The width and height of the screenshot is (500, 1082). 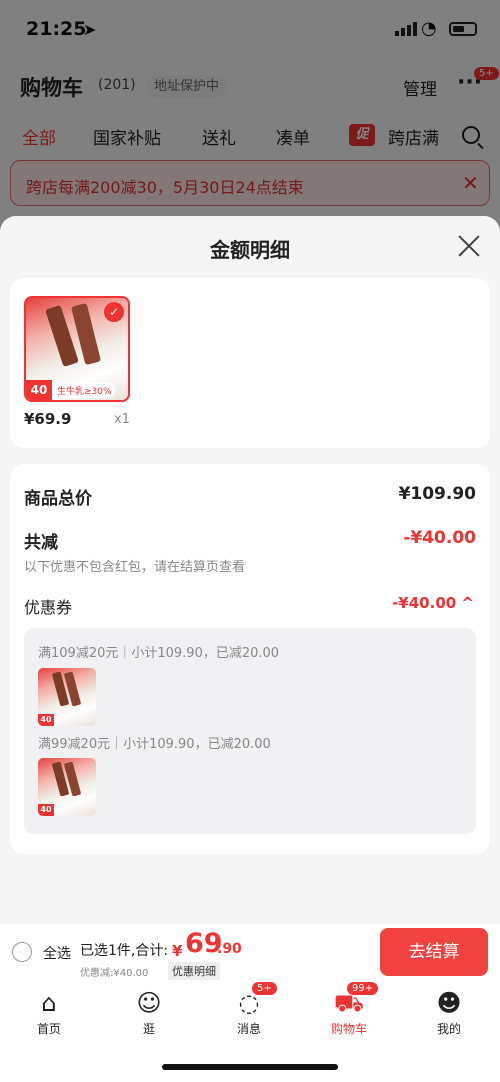 What do you see at coordinates (41, 543) in the screenshot?
I see `reduce-label: 共减` at bounding box center [41, 543].